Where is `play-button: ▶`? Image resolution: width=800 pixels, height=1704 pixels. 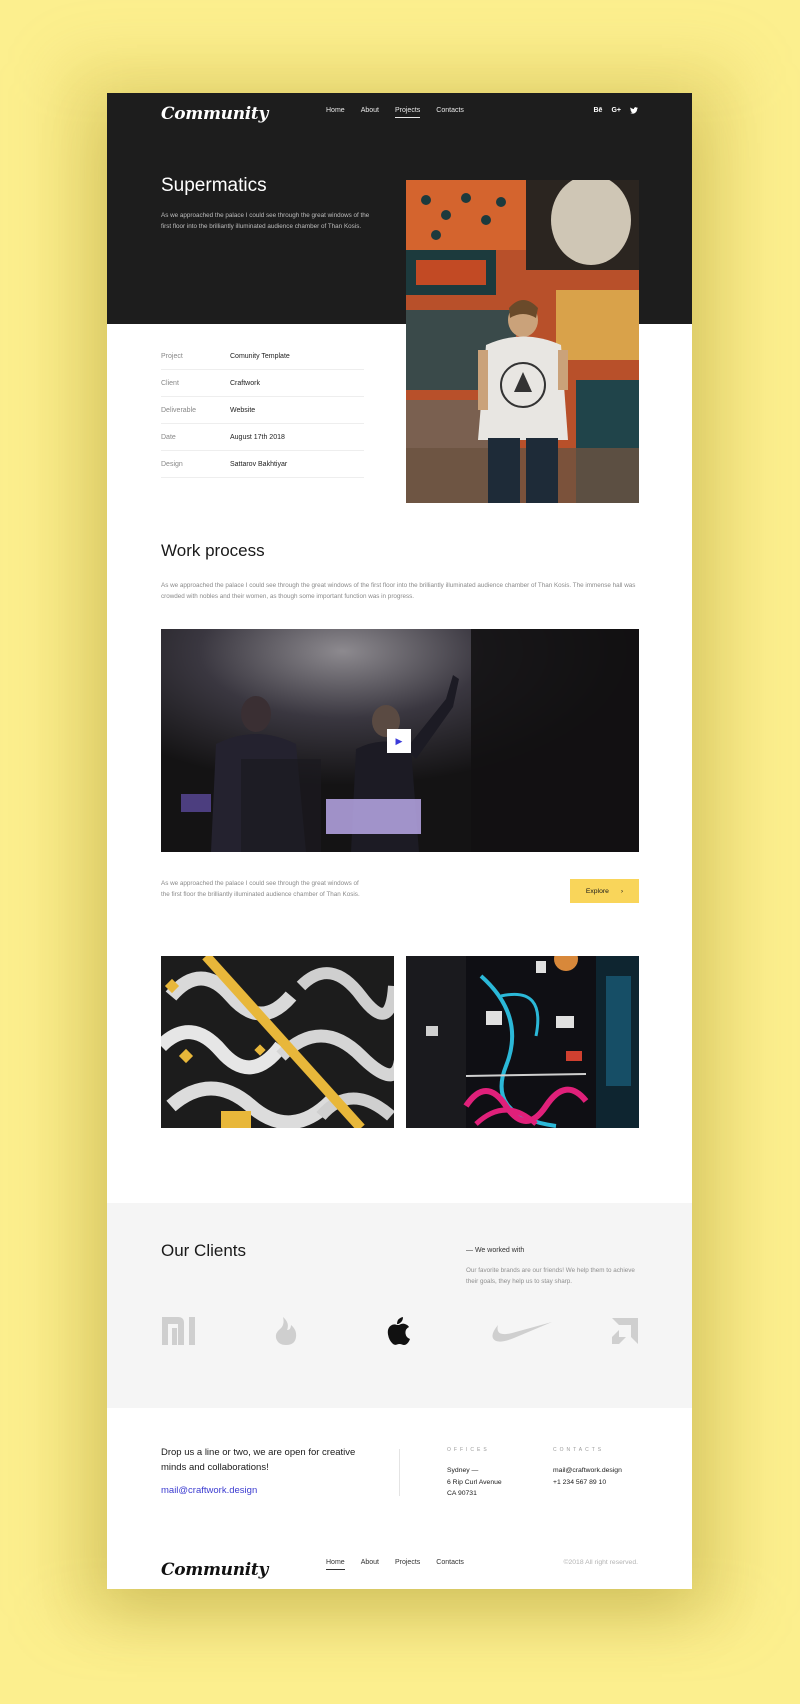 play-button: ▶ is located at coordinates (399, 741).